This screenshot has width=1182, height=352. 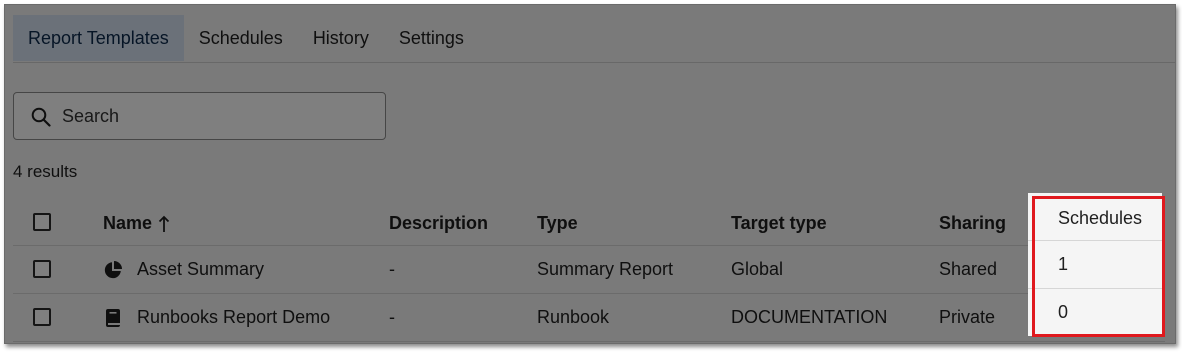 I want to click on tab-settings: Settings, so click(x=431, y=38).